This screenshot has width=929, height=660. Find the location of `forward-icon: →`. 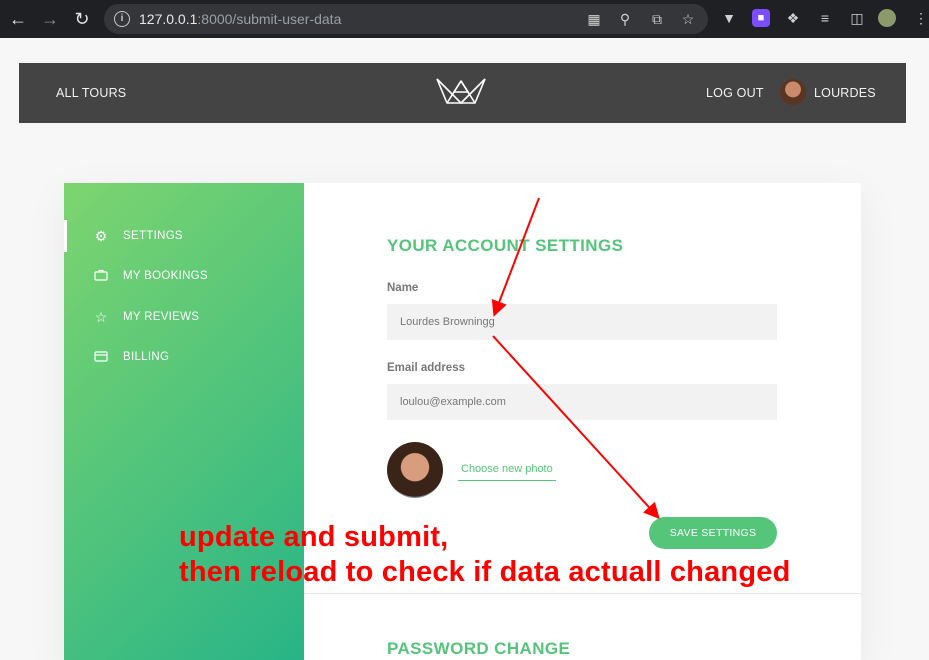

forward-icon: → is located at coordinates (50, 19).